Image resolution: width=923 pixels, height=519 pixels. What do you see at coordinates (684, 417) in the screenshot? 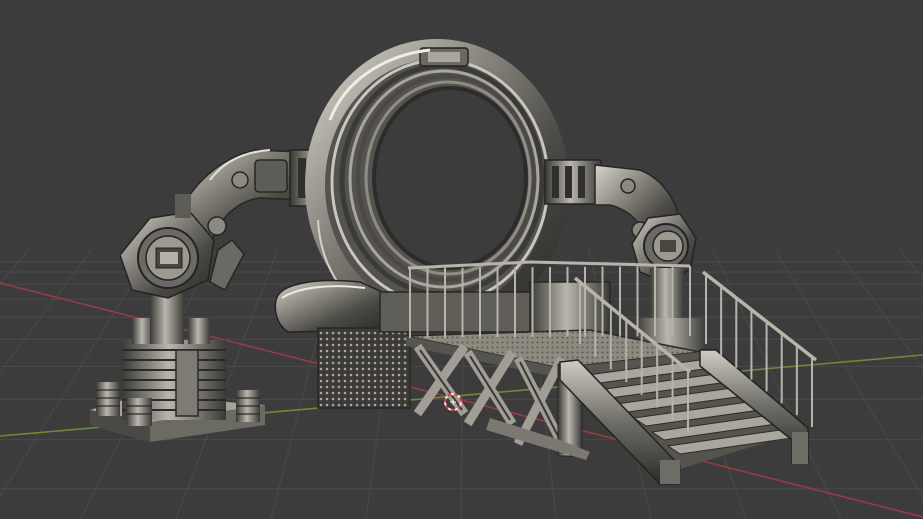
I see `stairs` at bounding box center [684, 417].